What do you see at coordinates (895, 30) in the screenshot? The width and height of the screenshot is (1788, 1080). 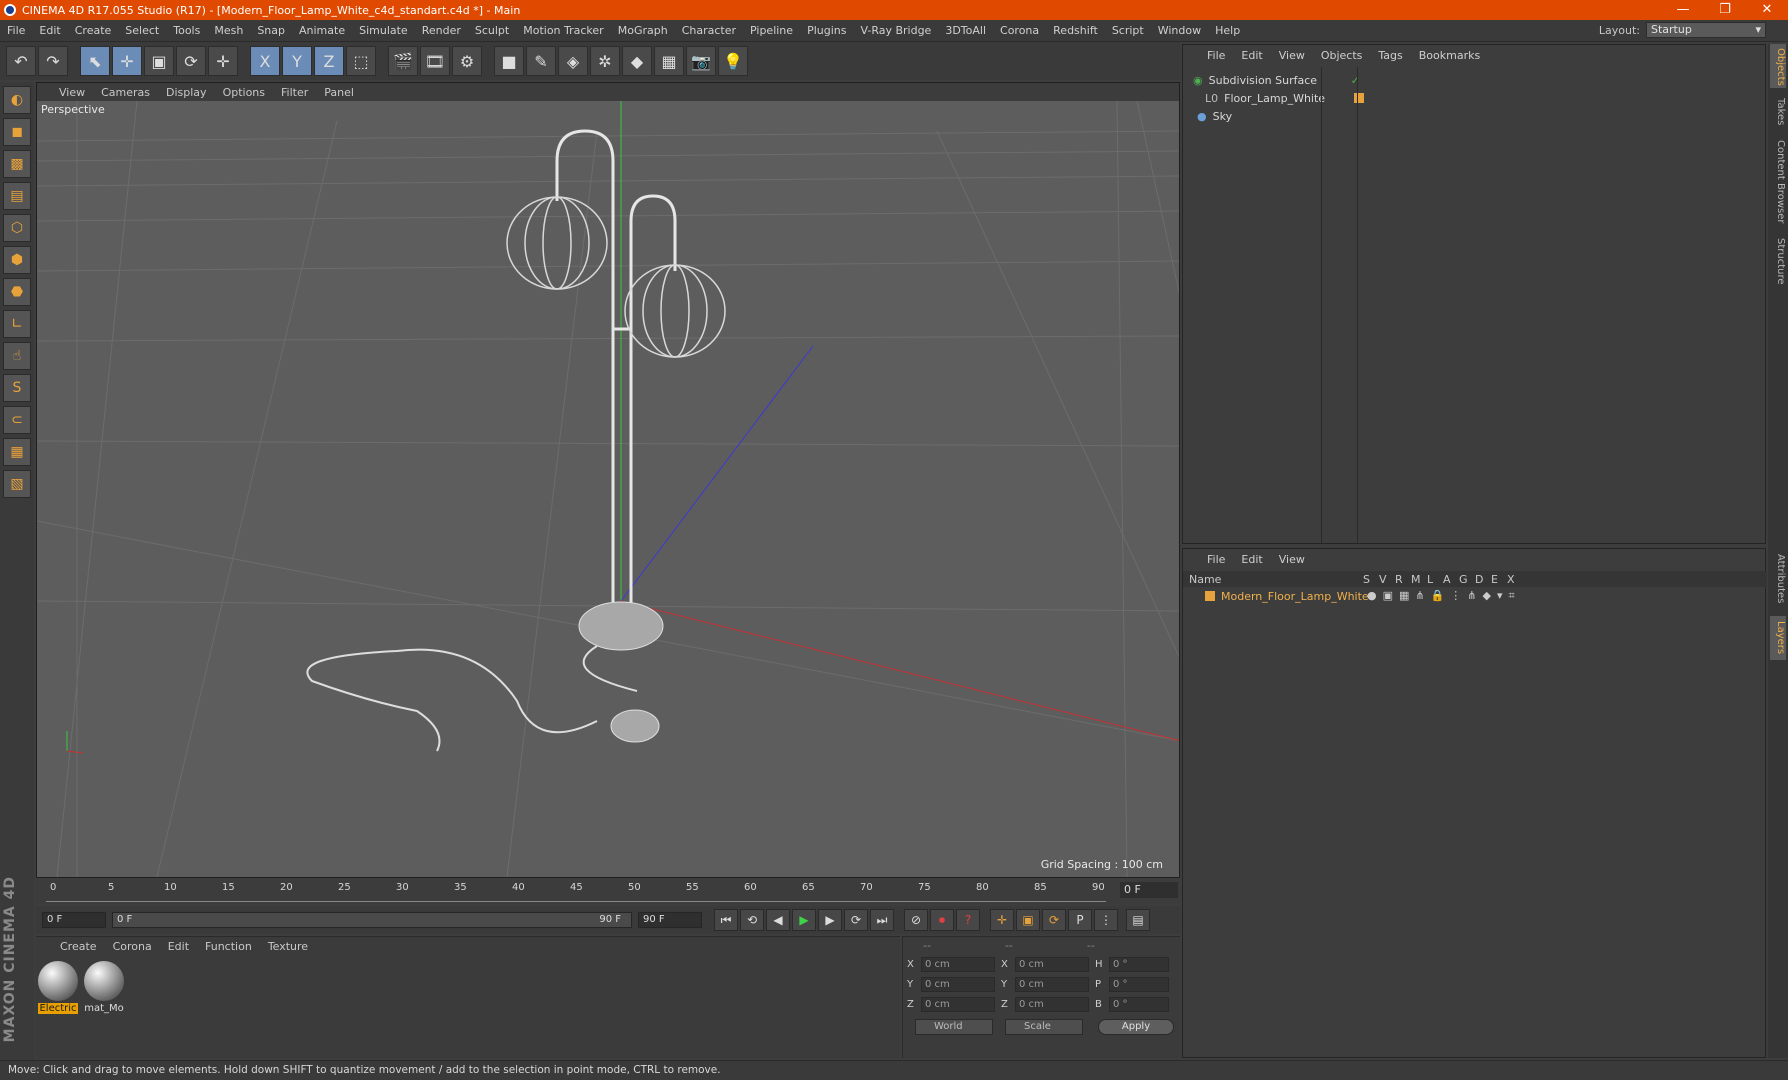 I see `menu-vray-bridge: V-Ray Bridge` at bounding box center [895, 30].